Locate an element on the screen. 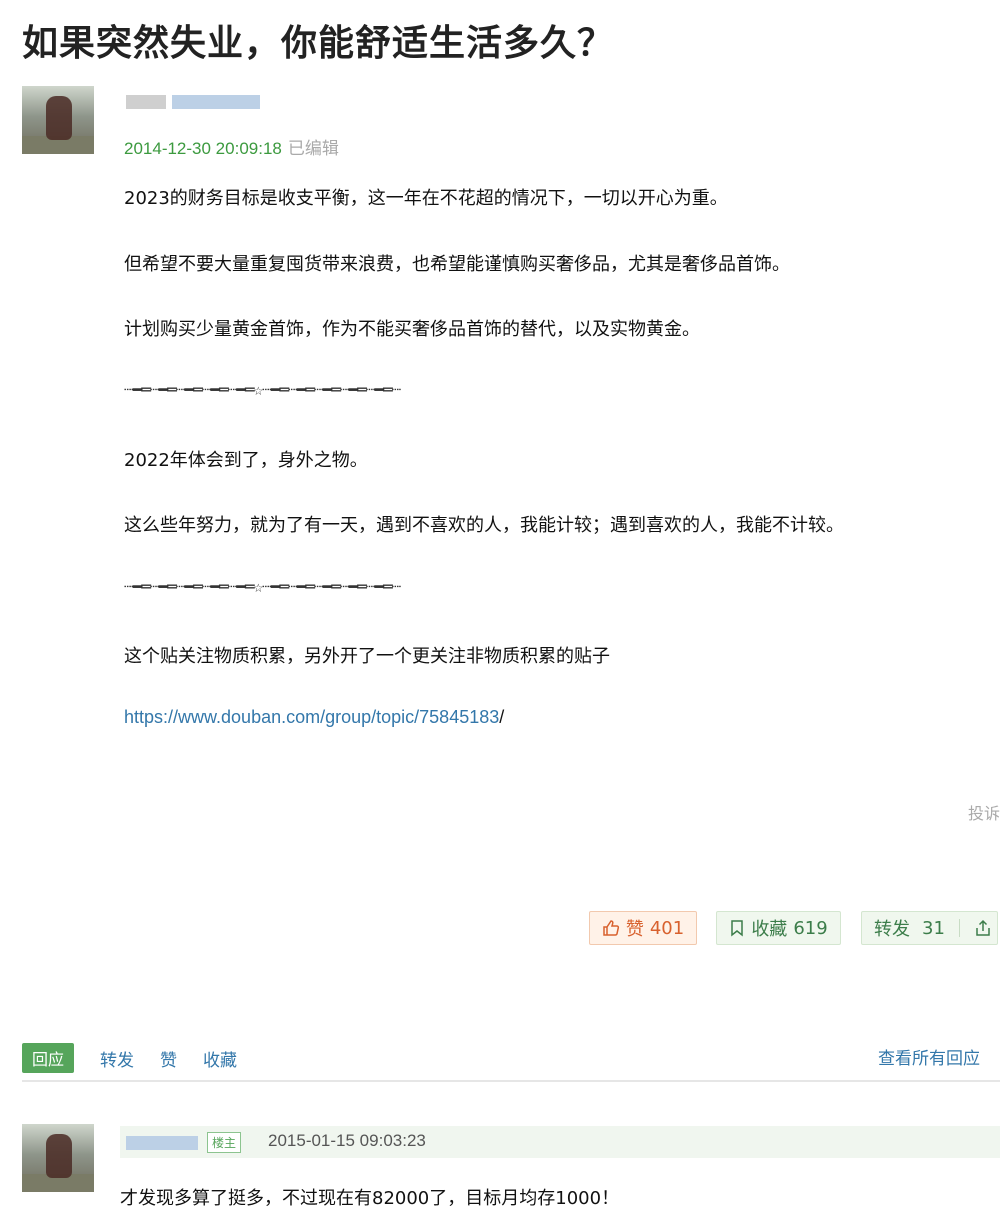 This screenshot has height=1230, width=1000. reply-avatar is located at coordinates (58, 1158).